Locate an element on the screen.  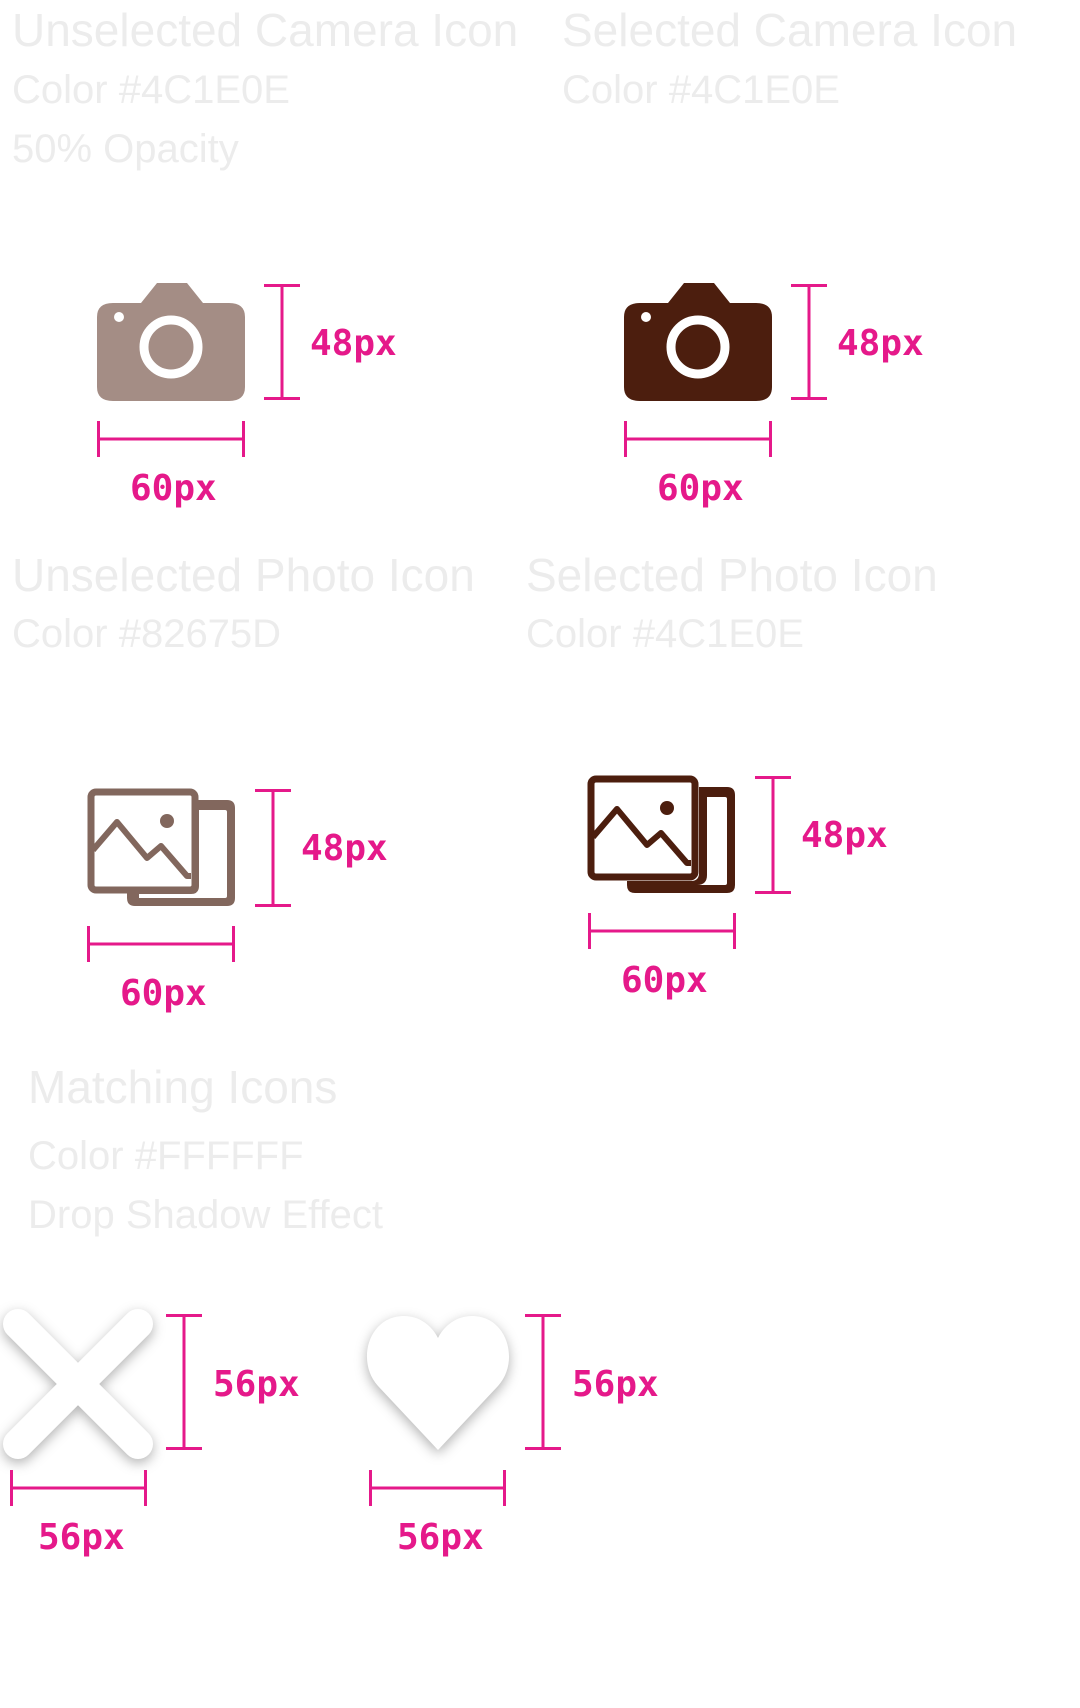
matching-icons-title: Matching Icons is located at coordinates (183, 1087).